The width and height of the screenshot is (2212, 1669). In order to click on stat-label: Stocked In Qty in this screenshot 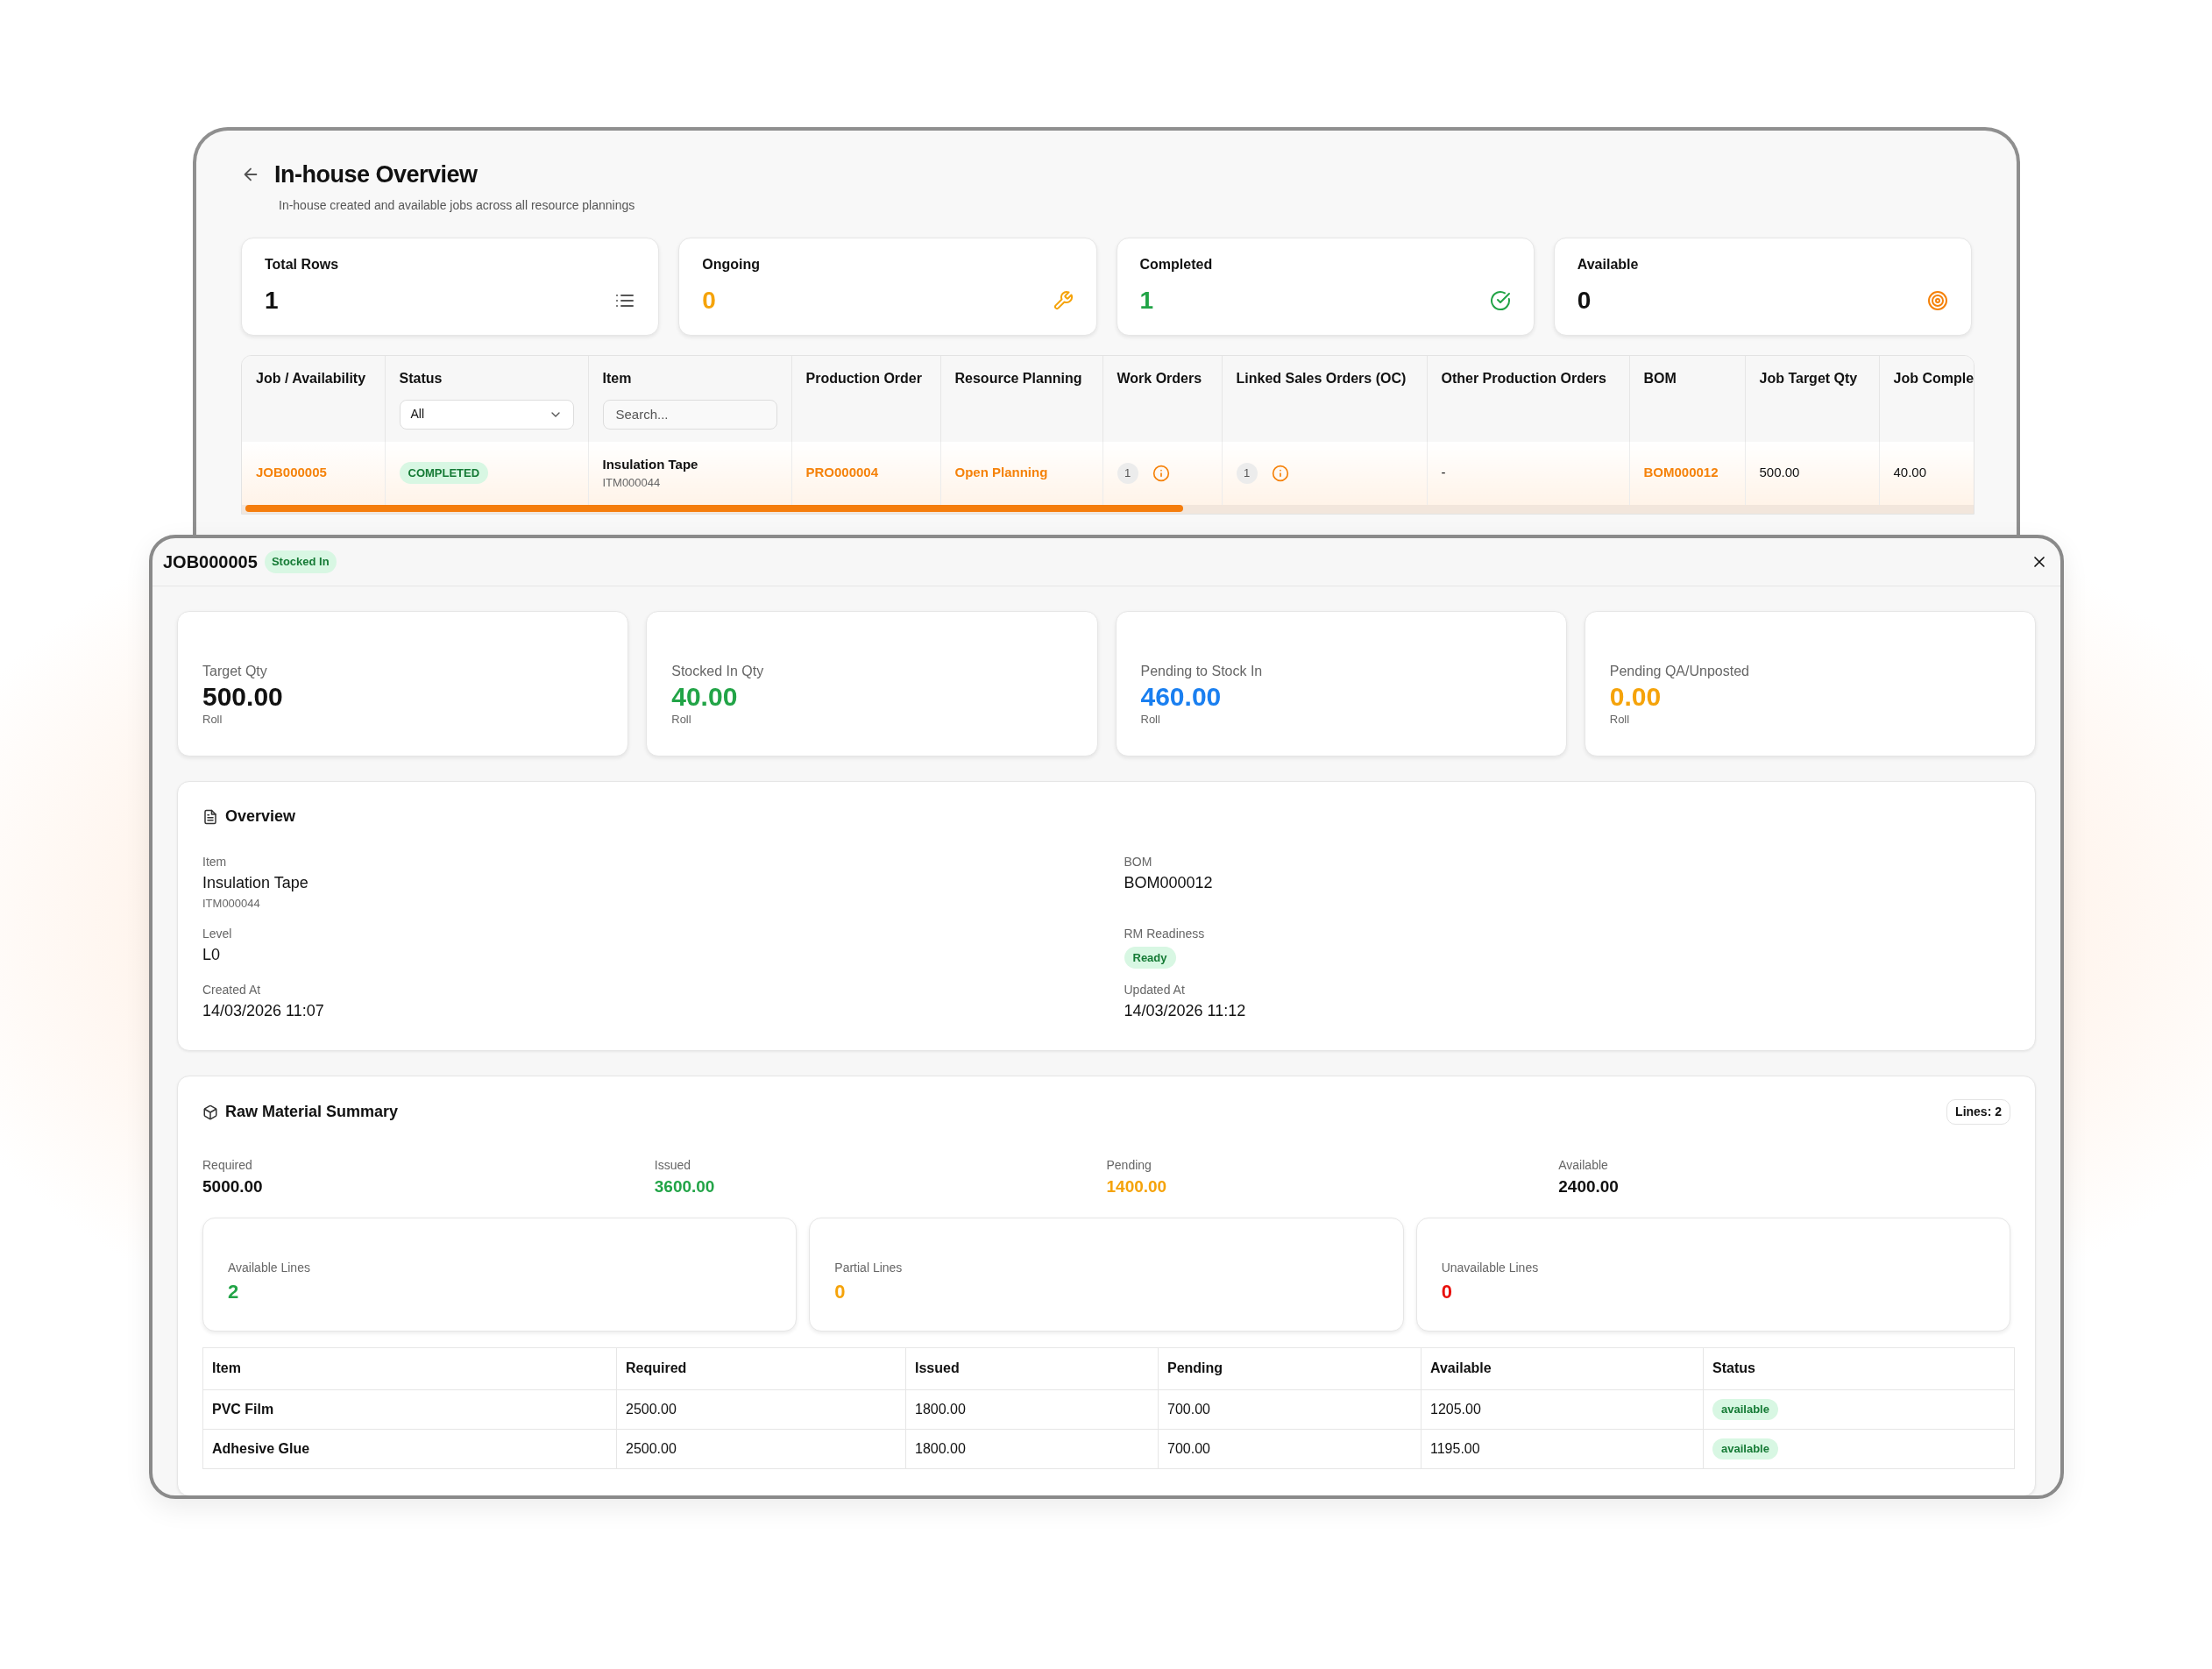, I will do `click(718, 671)`.